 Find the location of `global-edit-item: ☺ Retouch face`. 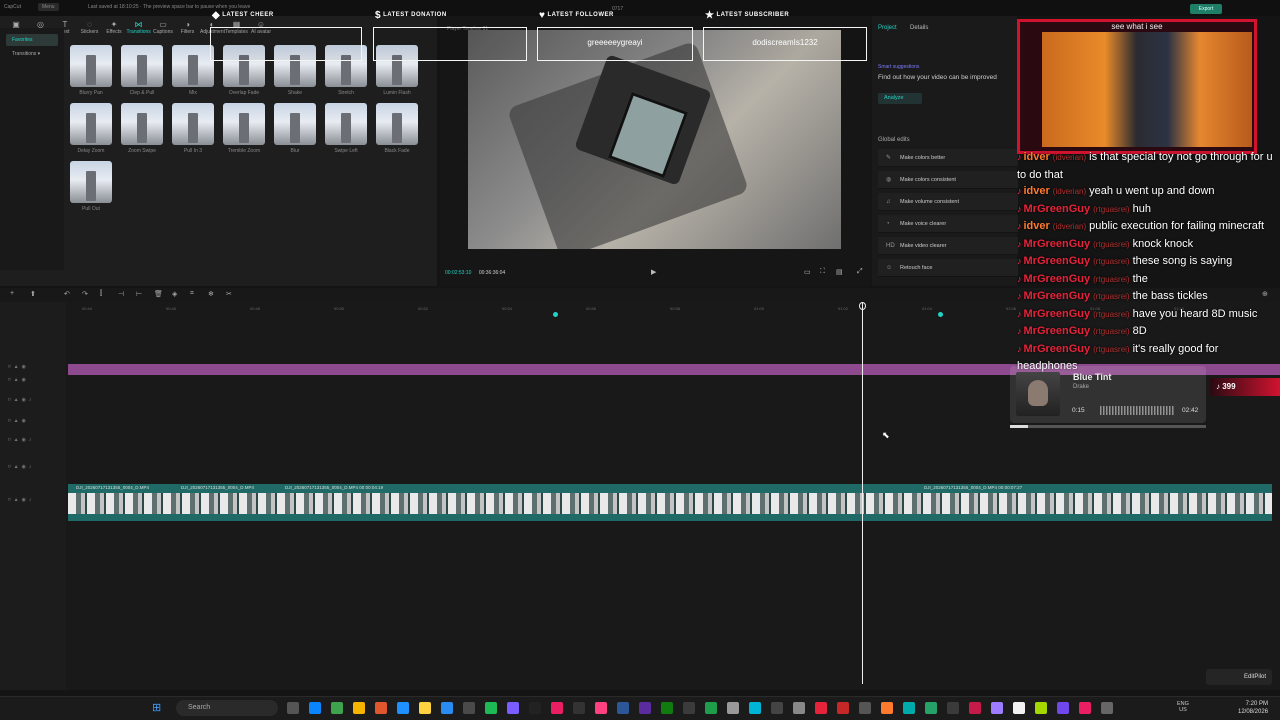

global-edit-item: ☺ Retouch face is located at coordinates (948, 268).